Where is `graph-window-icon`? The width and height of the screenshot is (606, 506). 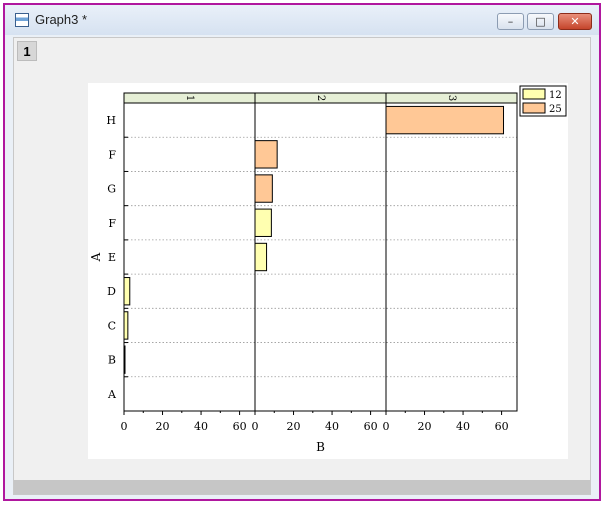 graph-window-icon is located at coordinates (22, 20).